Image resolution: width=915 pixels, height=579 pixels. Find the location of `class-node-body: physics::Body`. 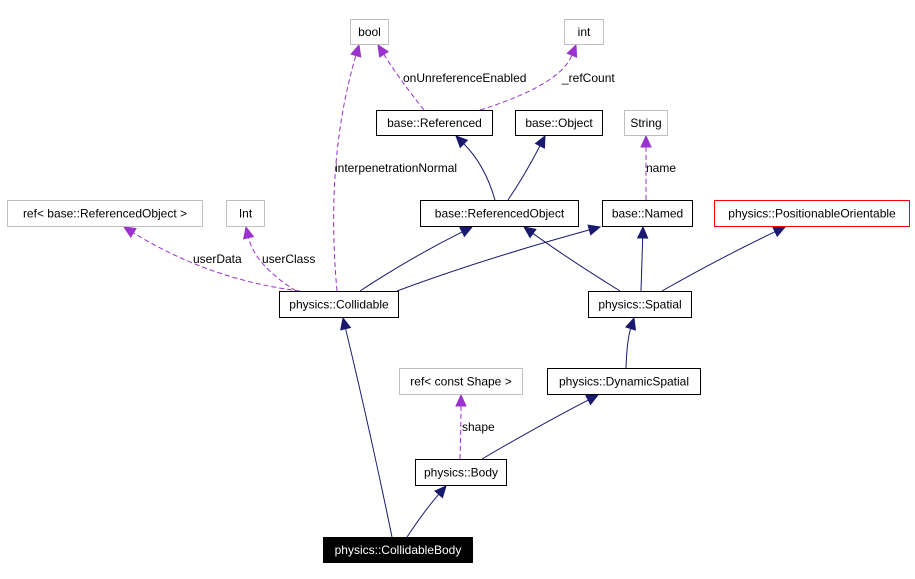

class-node-body: physics::Body is located at coordinates (461, 472).